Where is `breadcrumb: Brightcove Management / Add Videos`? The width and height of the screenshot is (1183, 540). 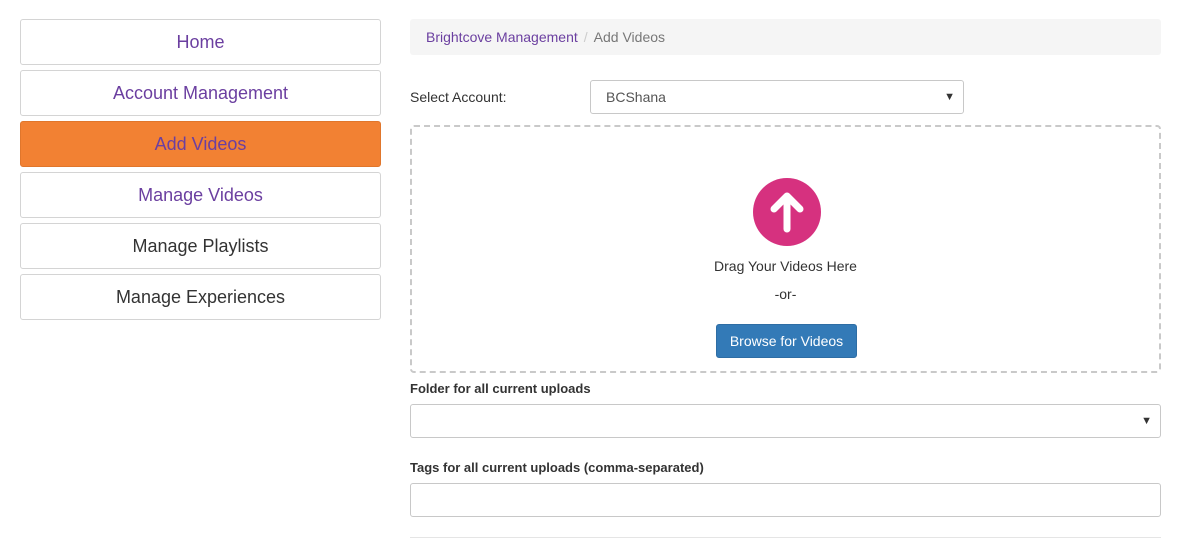
breadcrumb: Brightcove Management / Add Videos is located at coordinates (785, 37).